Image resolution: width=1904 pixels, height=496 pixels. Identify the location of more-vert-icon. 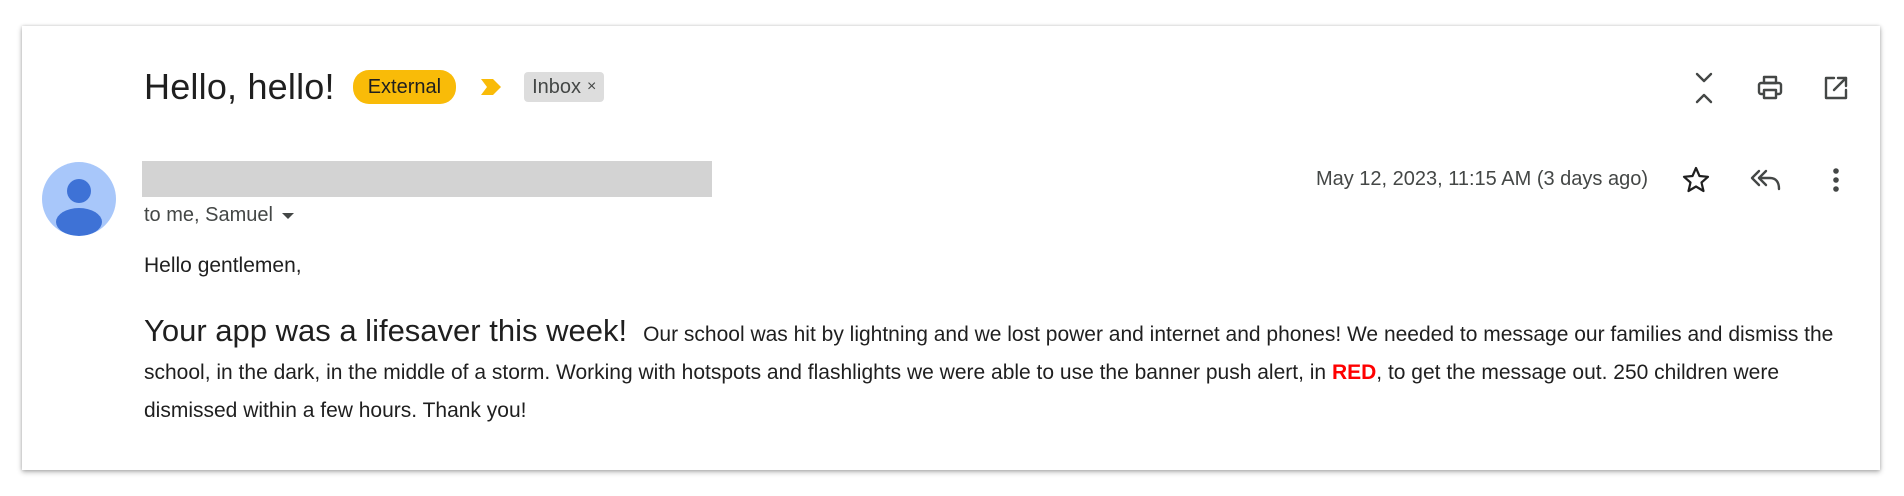
(1836, 180).